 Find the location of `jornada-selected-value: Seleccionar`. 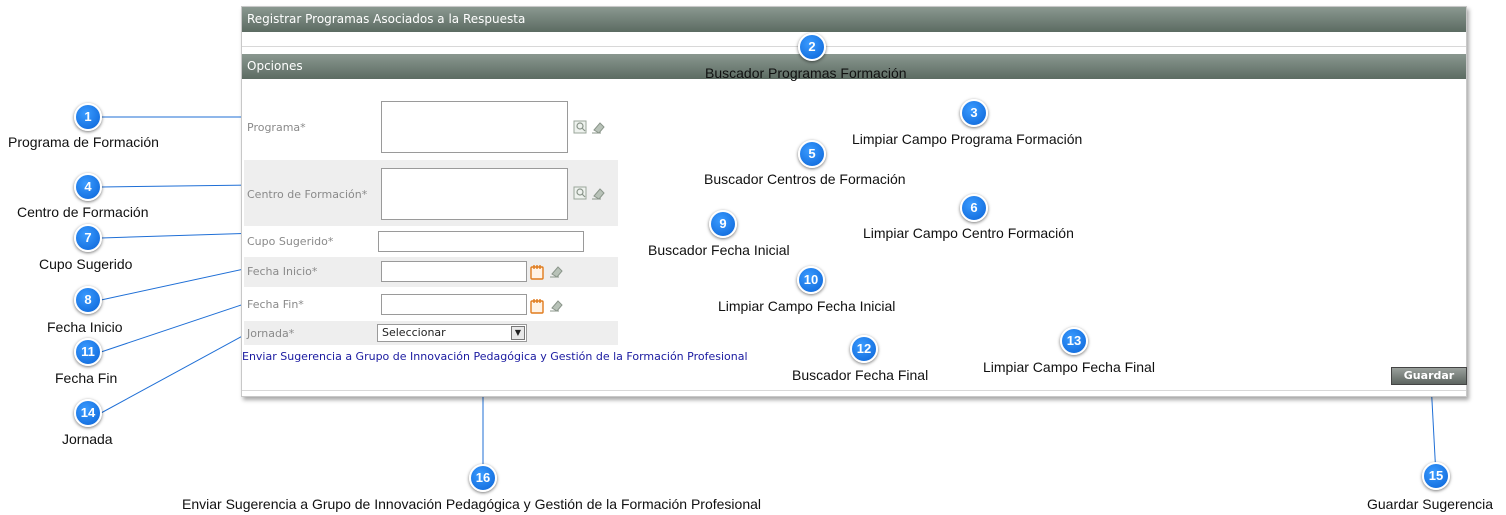

jornada-selected-value: Seleccionar is located at coordinates (414, 332).